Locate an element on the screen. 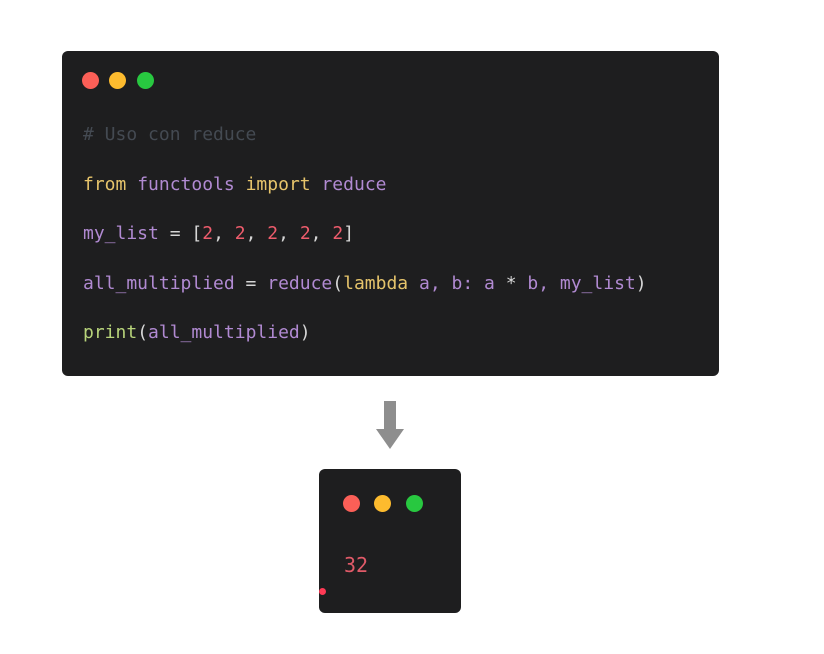 This screenshot has width=824, height=654. code-comment: # Uso con reduce is located at coordinates (170, 134).